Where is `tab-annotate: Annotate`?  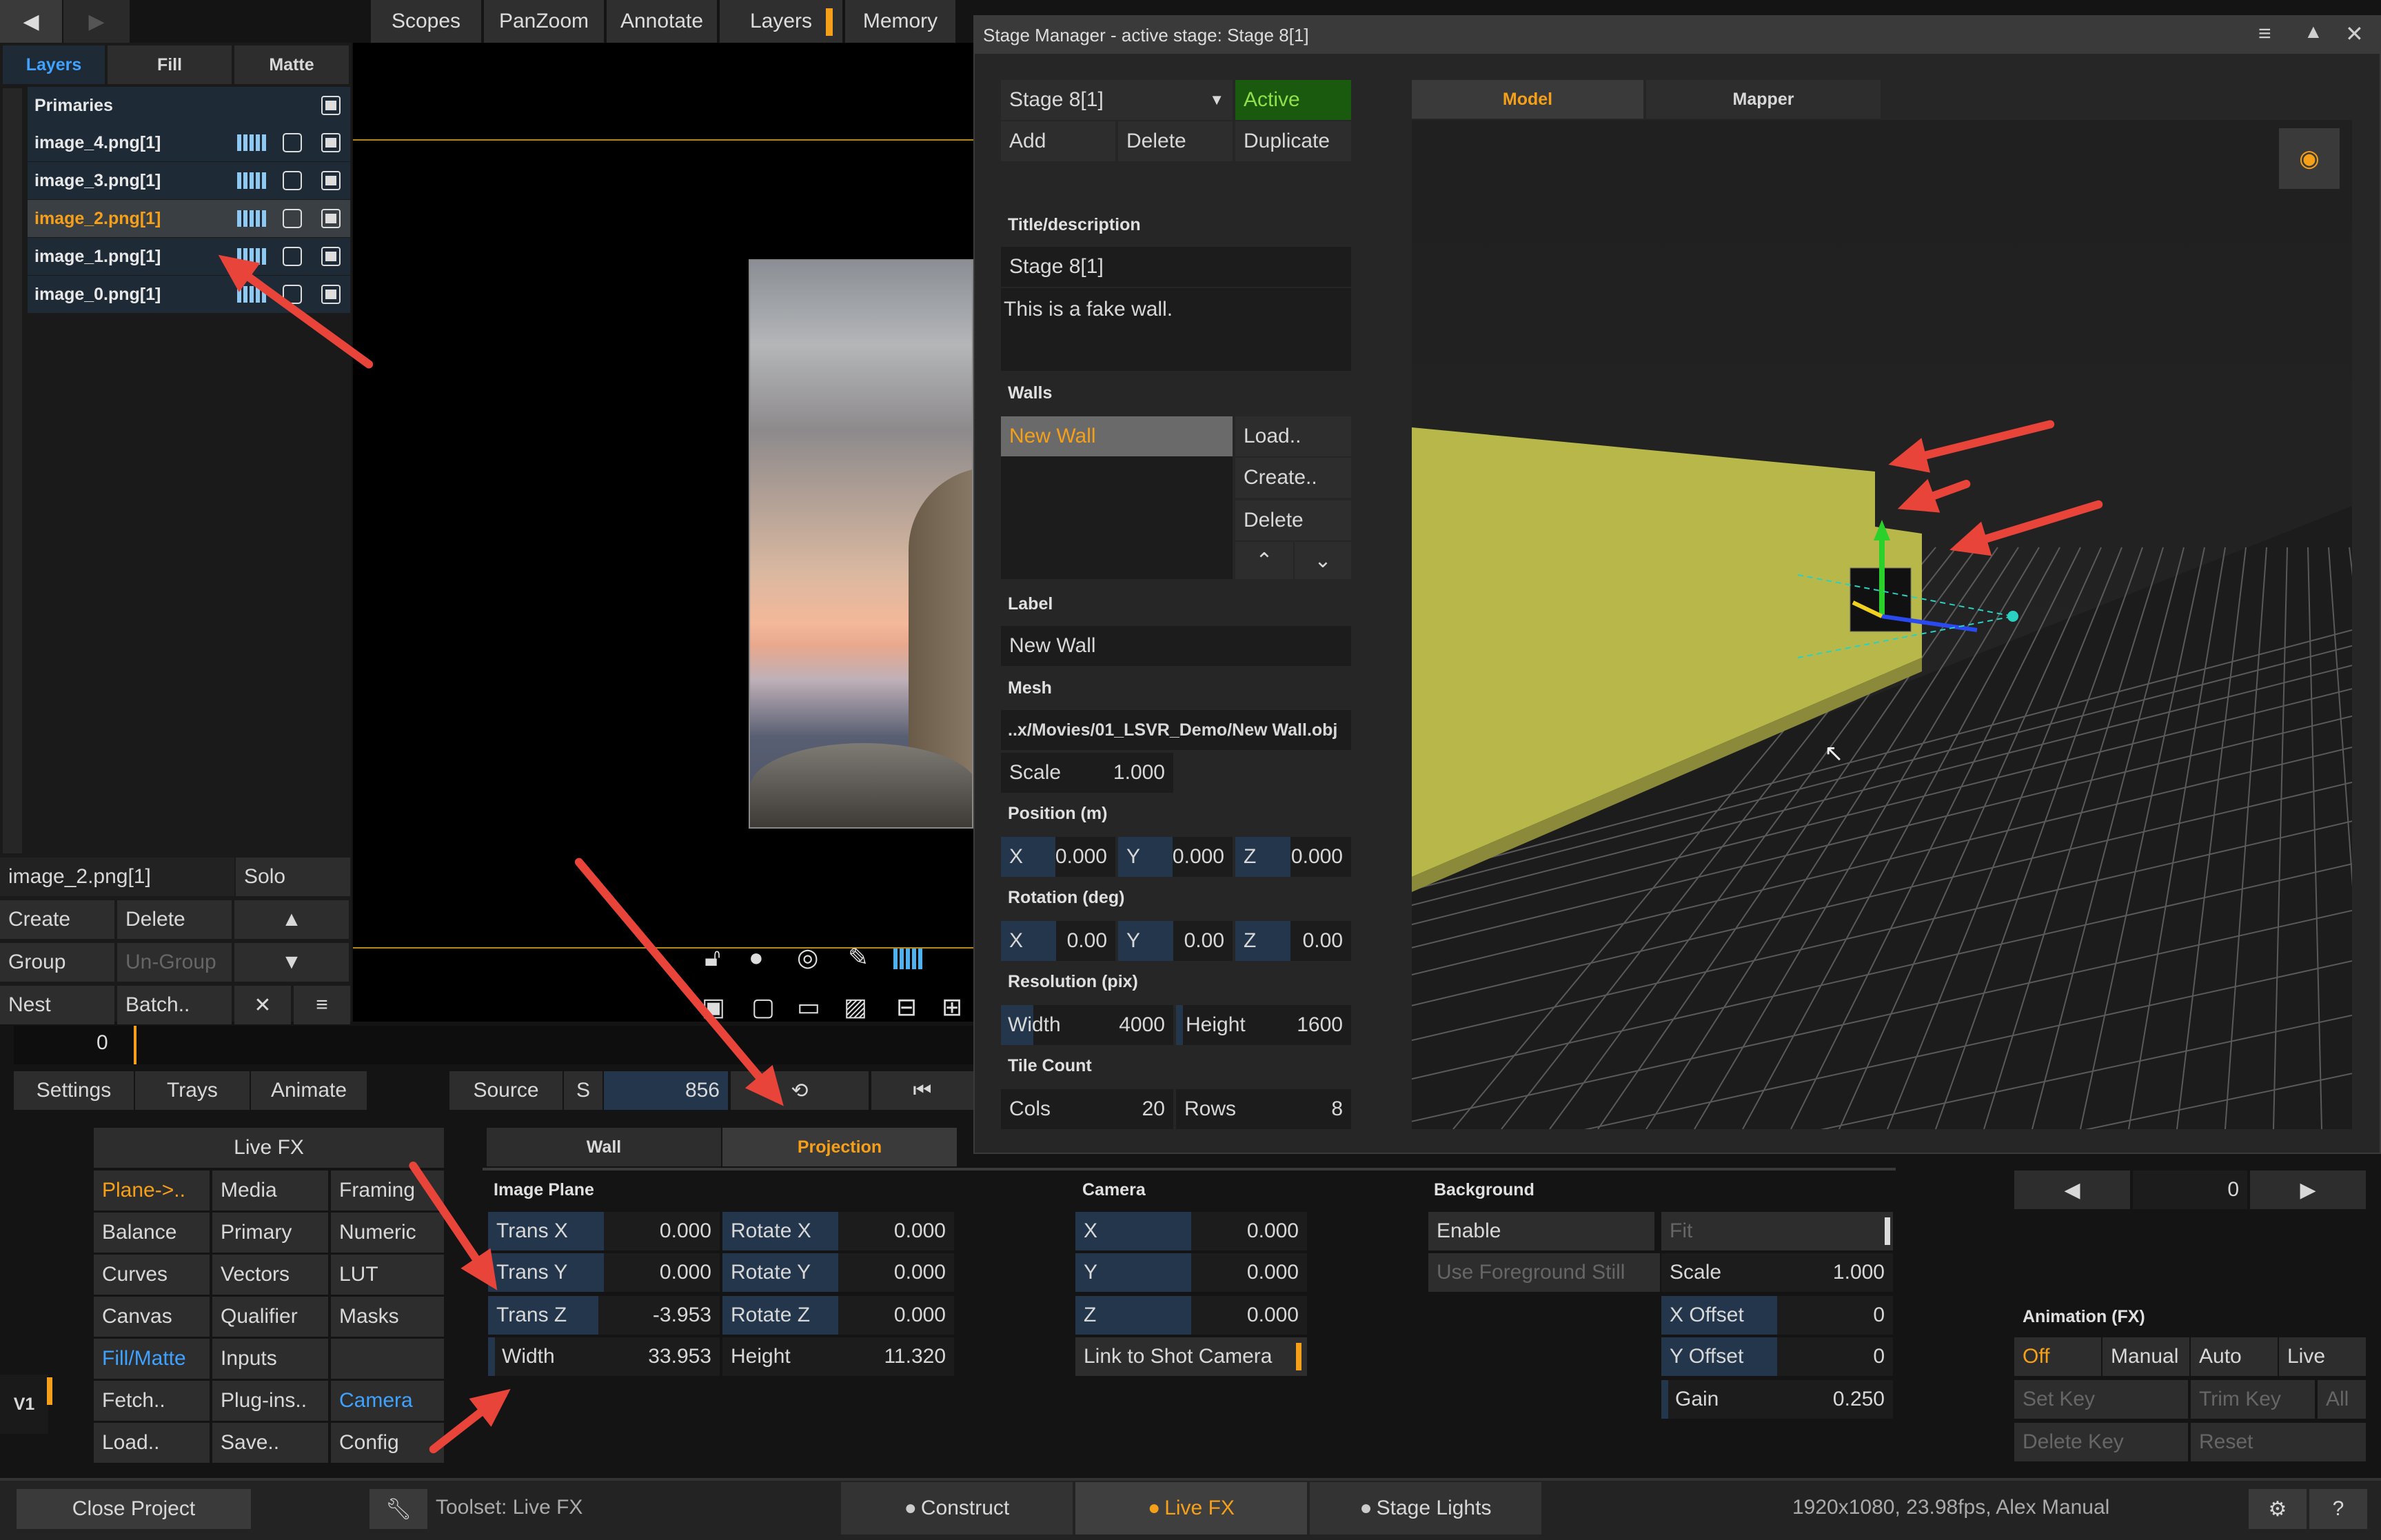
tab-annotate: Annotate is located at coordinates (662, 22).